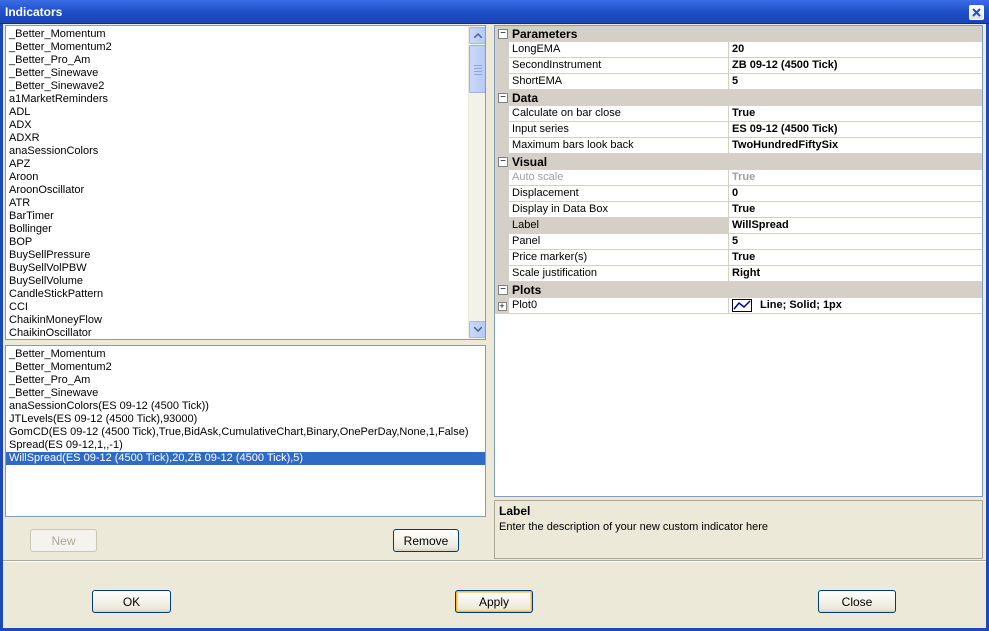  Describe the element at coordinates (245, 320) in the screenshot. I see `available-indicator-item: ChaikinMoneyFlow` at that location.